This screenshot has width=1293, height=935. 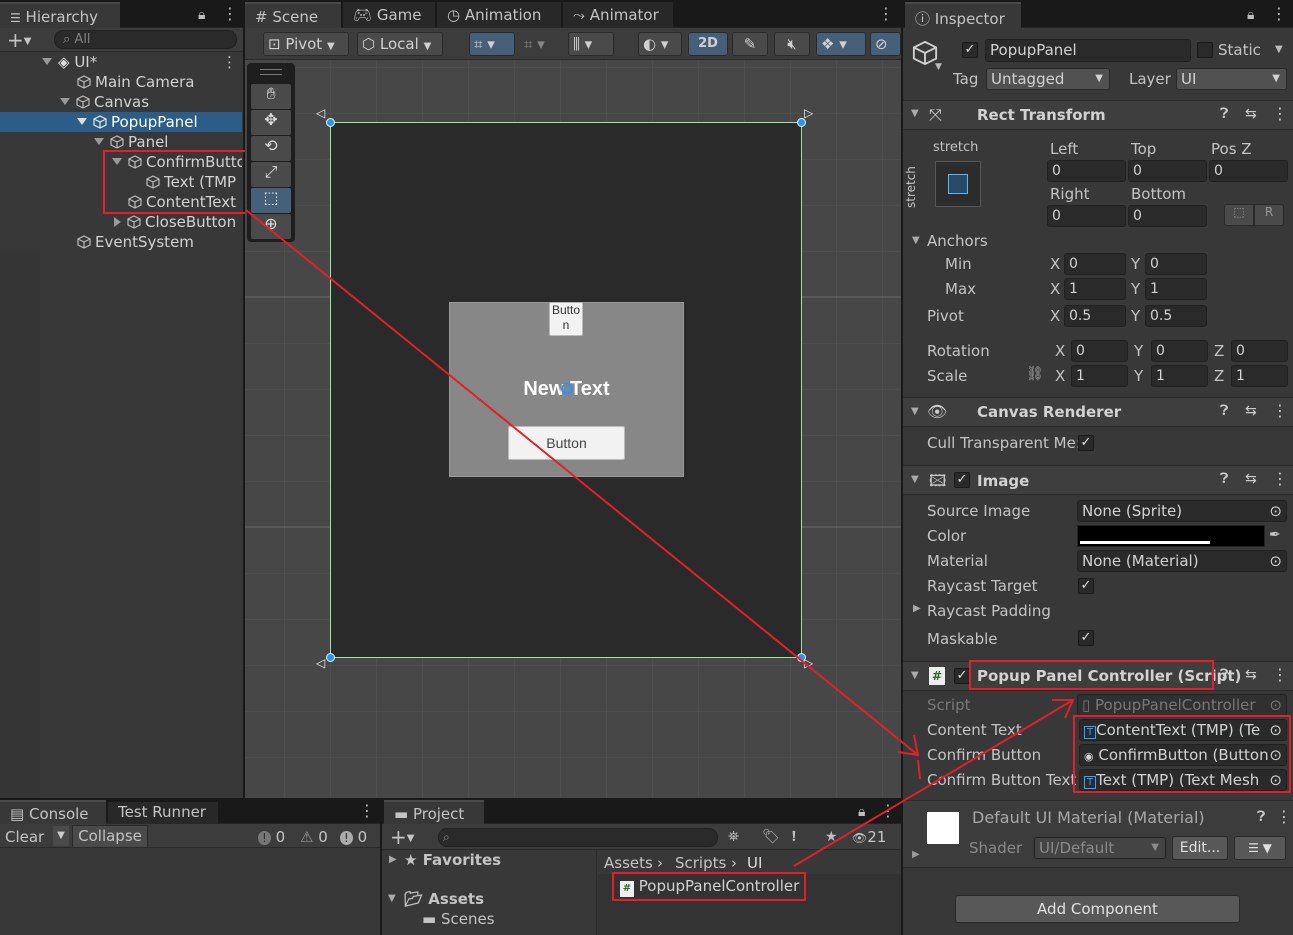 I want to click on maskable-checkbox: ✓, so click(x=1086, y=638).